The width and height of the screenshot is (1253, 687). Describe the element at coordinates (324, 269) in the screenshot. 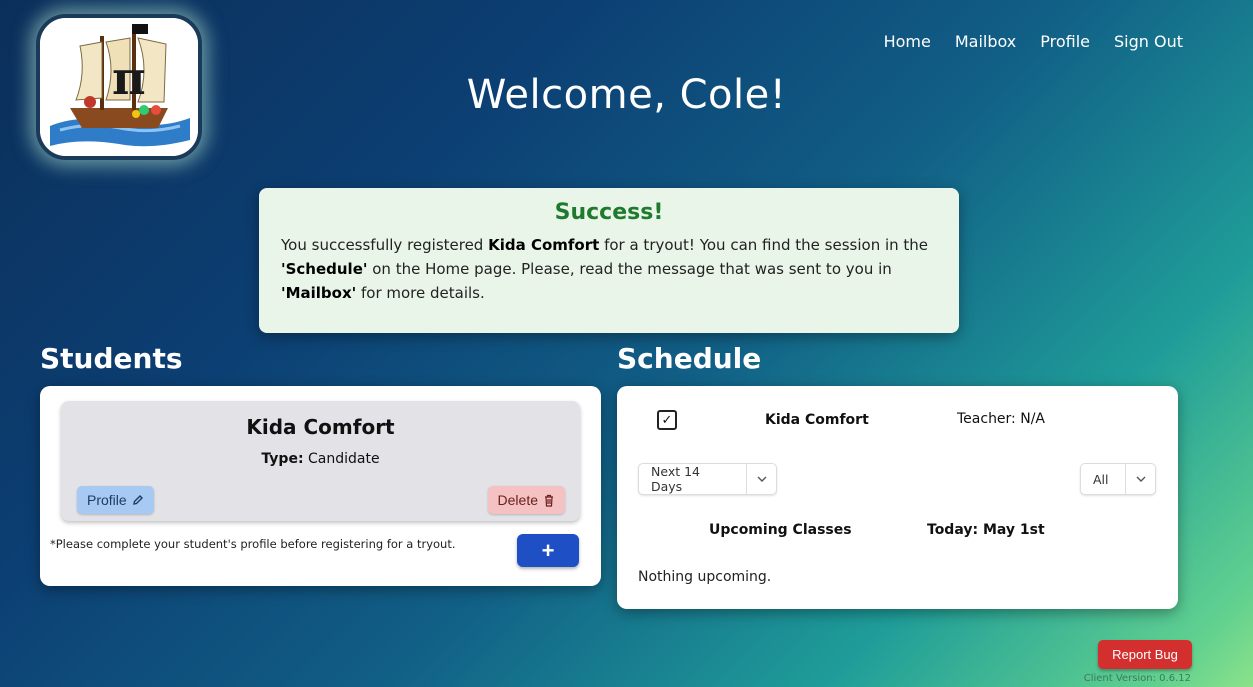

I see `alert-schedule-word: 'Schedule'` at that location.